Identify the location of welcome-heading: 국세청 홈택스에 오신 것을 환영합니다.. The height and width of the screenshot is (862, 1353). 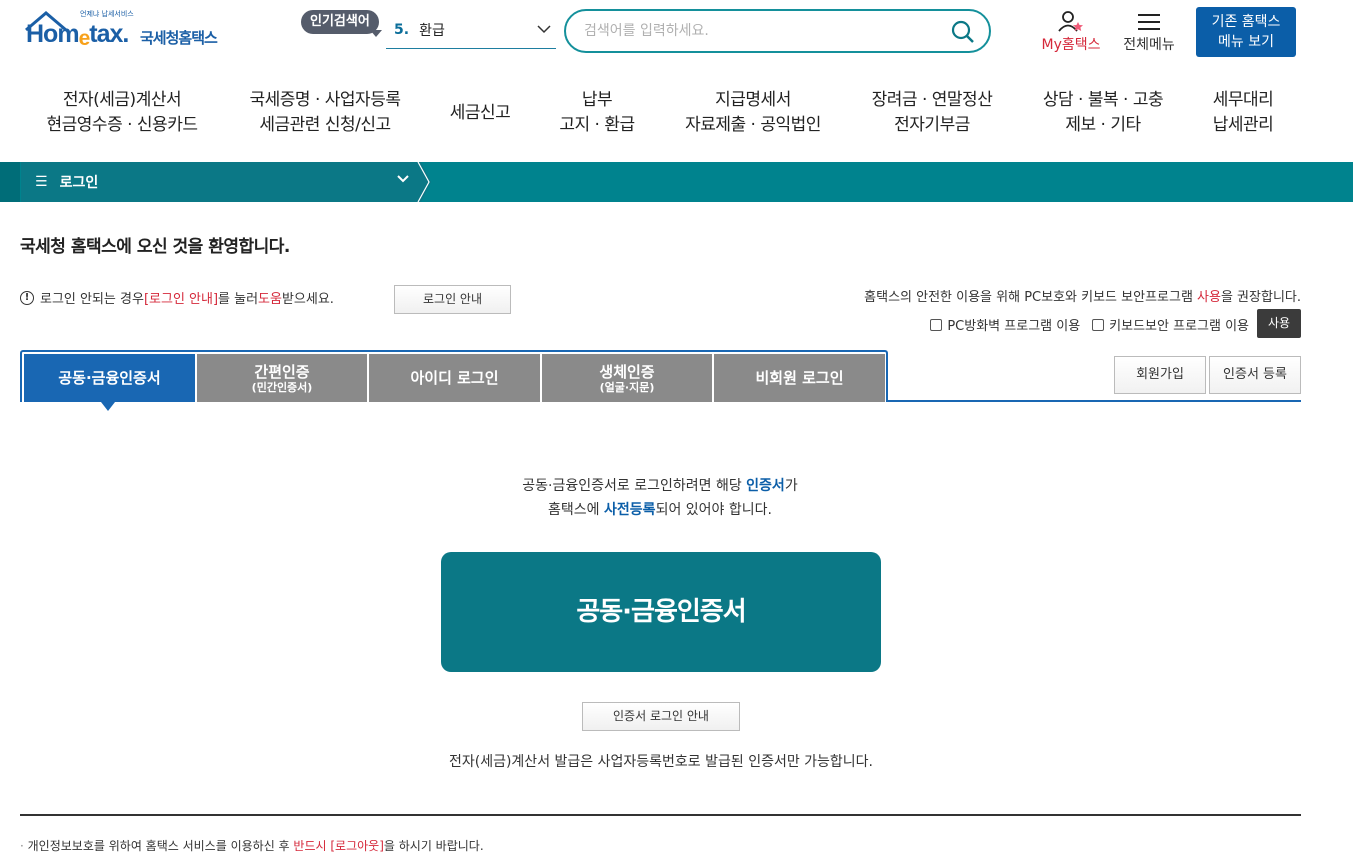
(155, 247).